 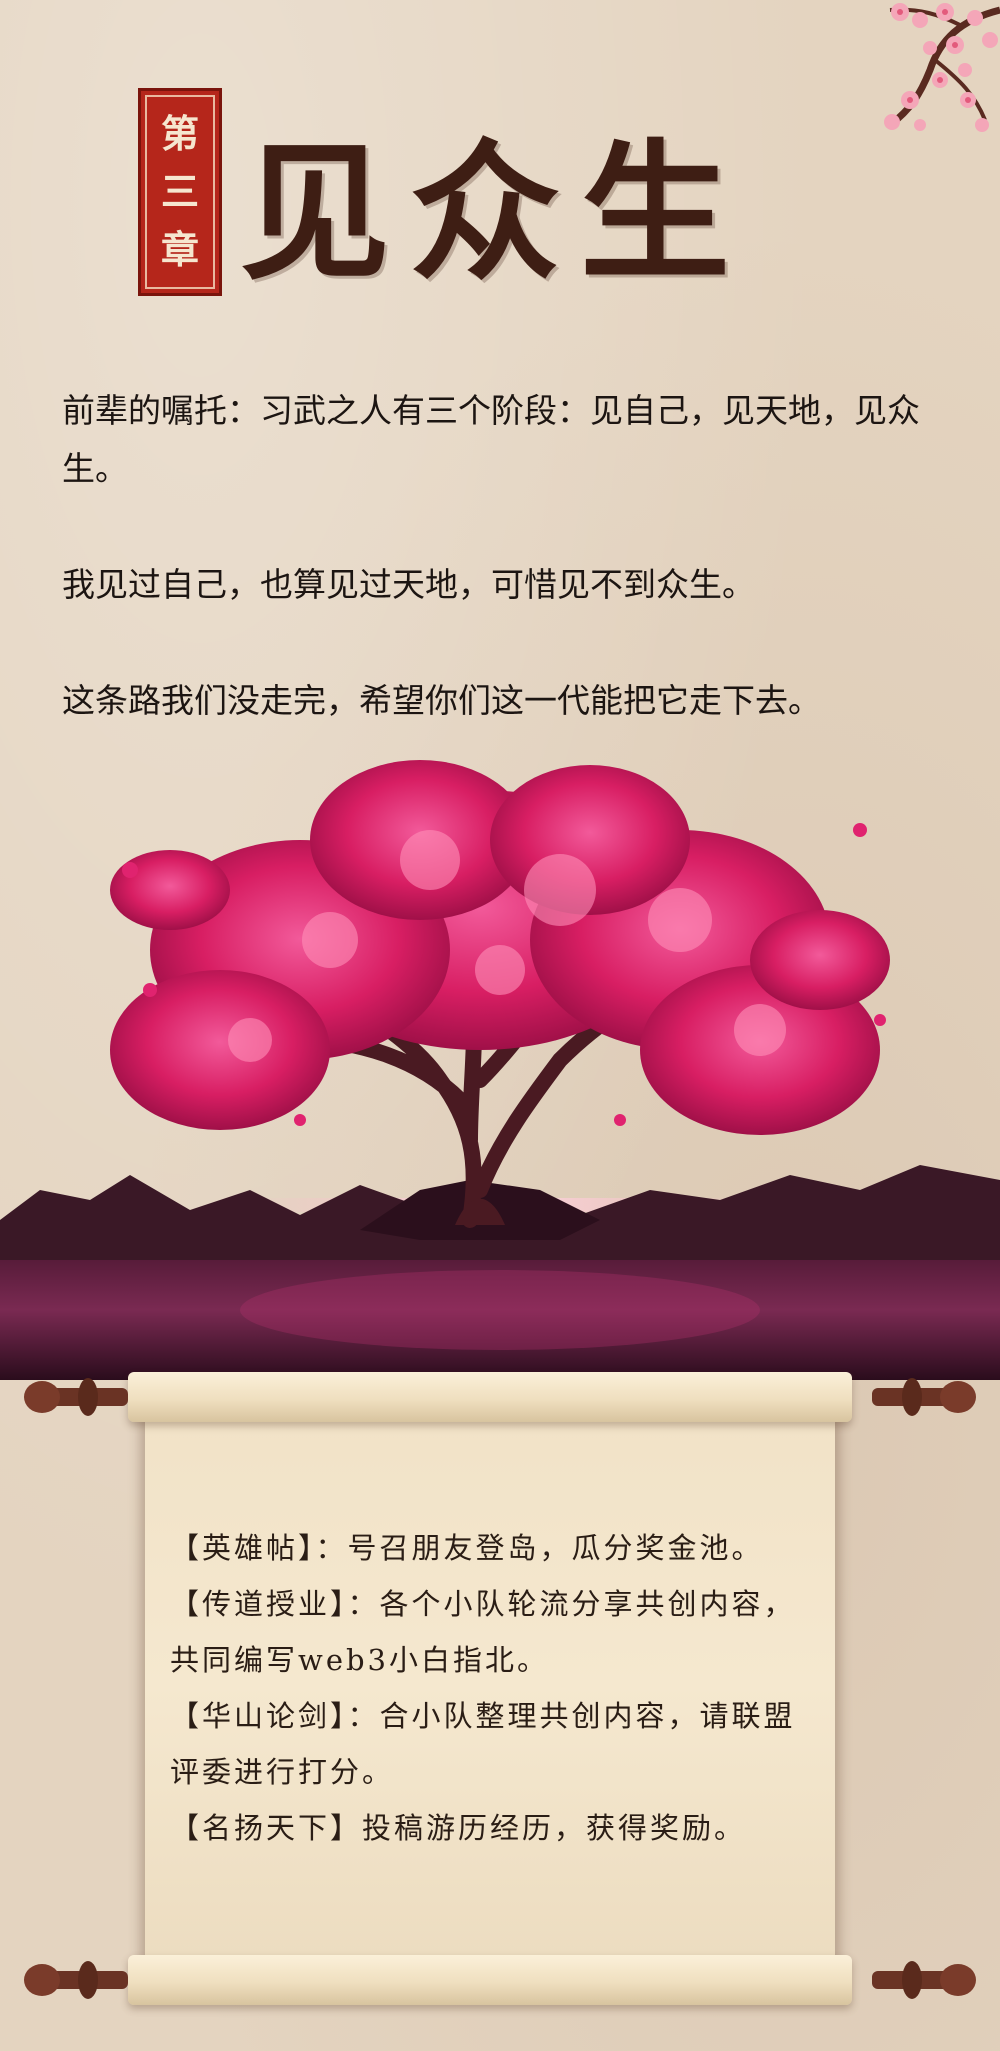 What do you see at coordinates (179, 133) in the screenshot?
I see `chapter-char-1: 第` at bounding box center [179, 133].